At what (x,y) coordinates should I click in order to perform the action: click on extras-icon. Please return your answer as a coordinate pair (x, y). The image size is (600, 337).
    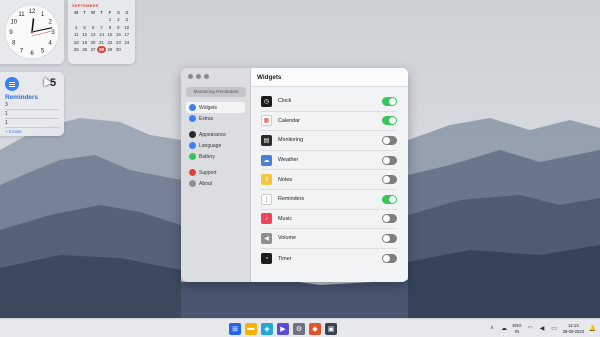
    Looking at the image, I should click on (192, 118).